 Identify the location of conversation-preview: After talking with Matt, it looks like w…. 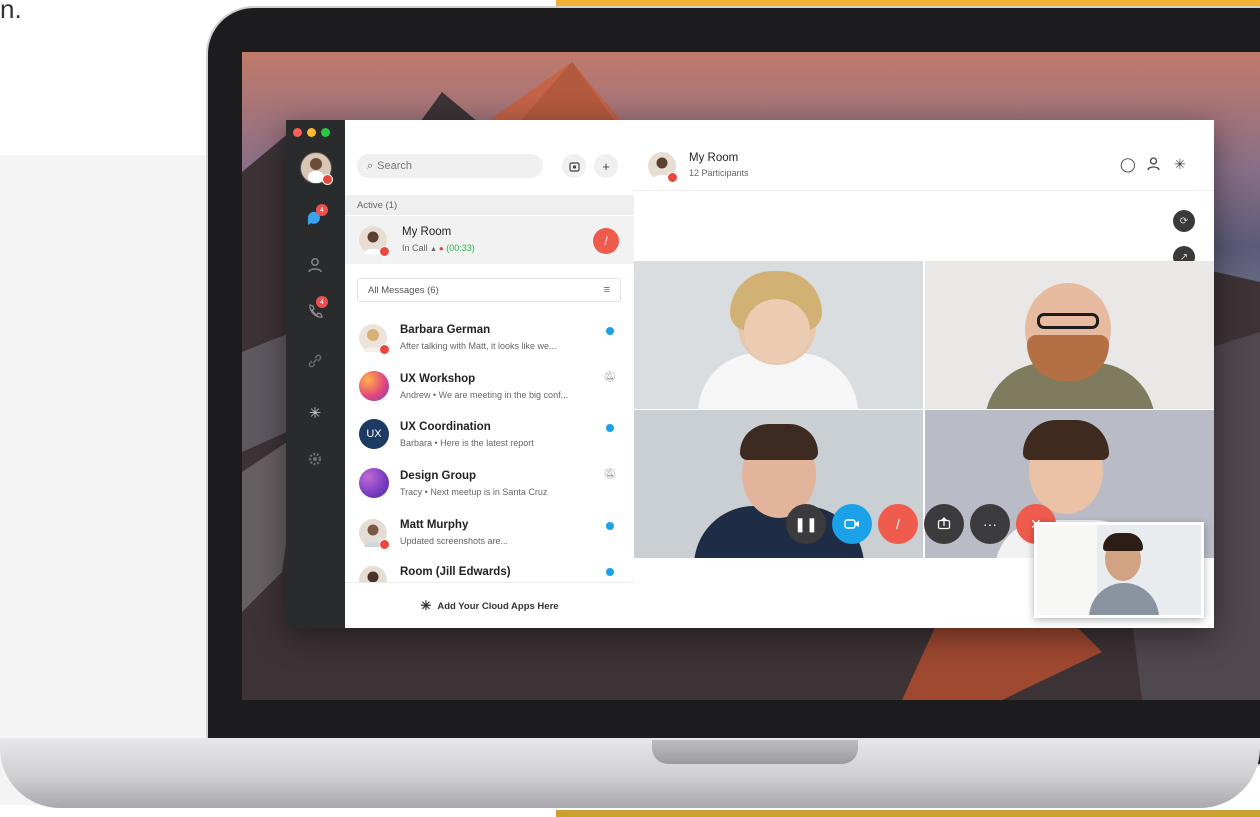
(478, 346).